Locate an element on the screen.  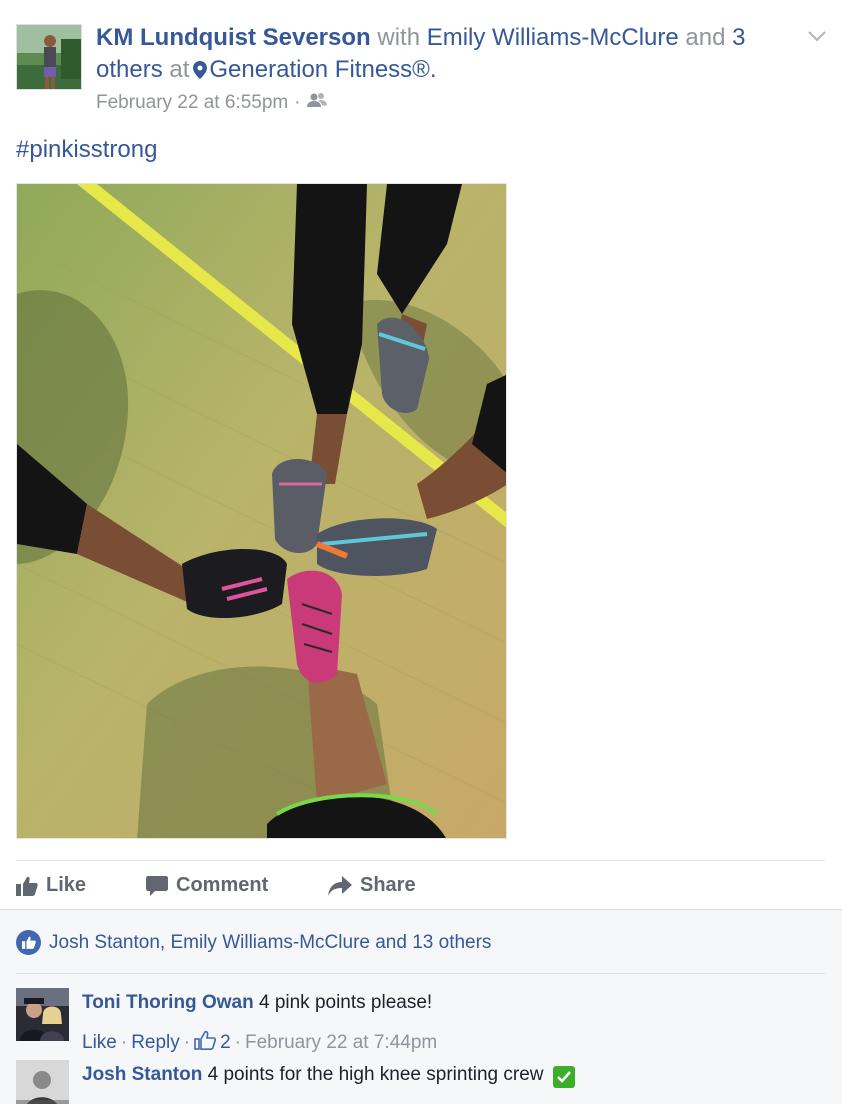
location-pin-icon is located at coordinates (200, 67).